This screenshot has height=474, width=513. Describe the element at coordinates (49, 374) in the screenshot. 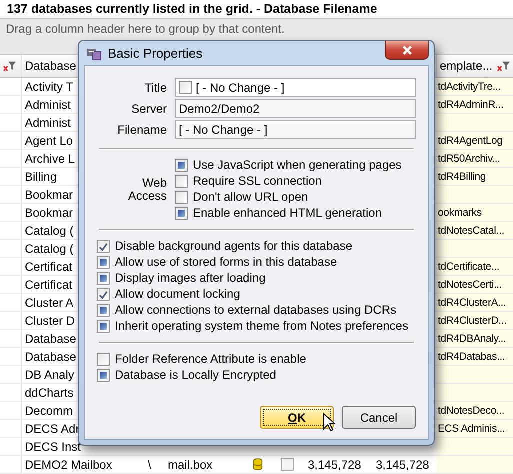

I see `table-cell-text: DB Analy` at that location.